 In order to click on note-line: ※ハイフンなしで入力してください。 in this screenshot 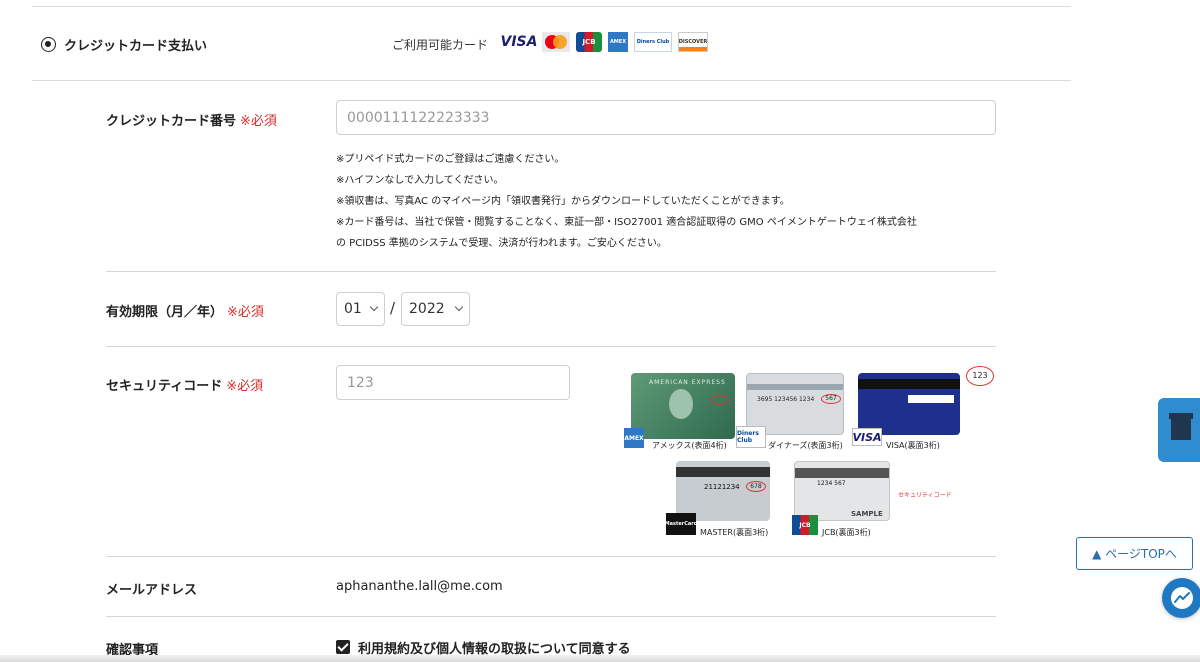, I will do `click(420, 180)`.